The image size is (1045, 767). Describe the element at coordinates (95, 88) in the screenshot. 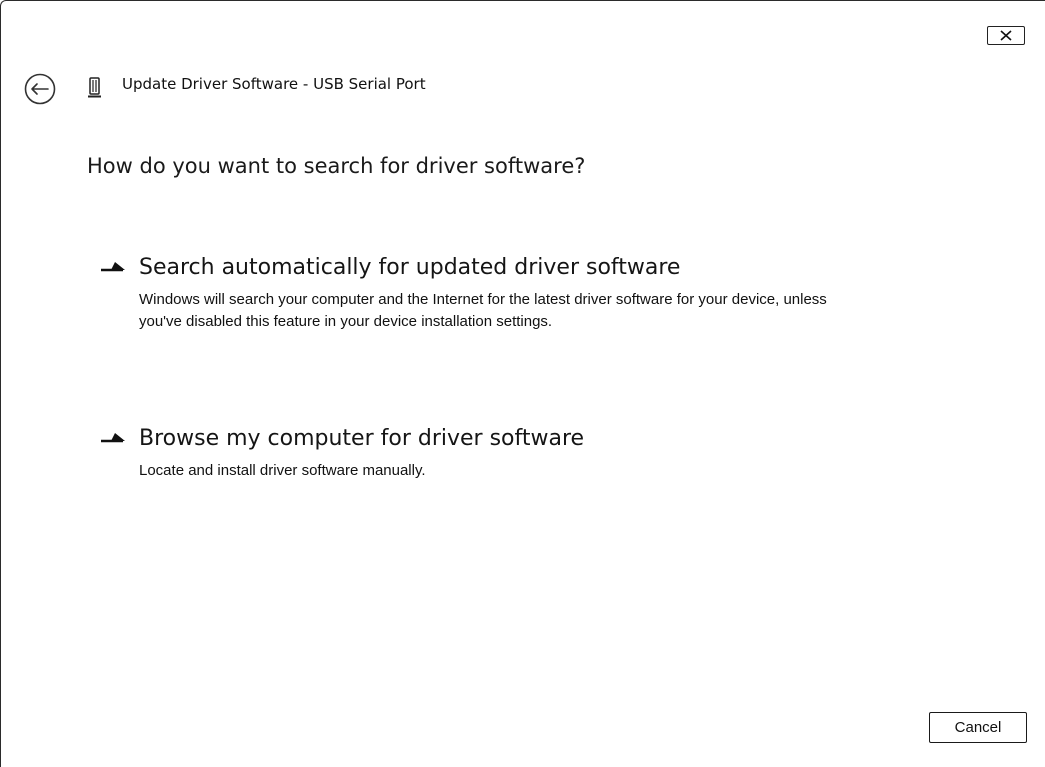

I see `usb-device-icon` at that location.